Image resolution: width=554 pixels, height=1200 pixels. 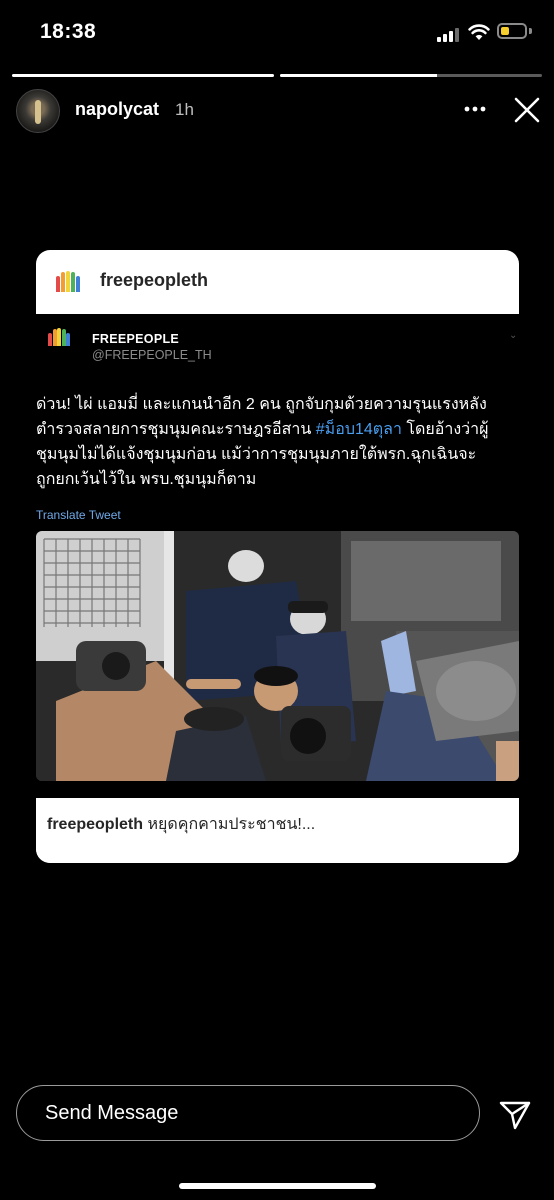 I want to click on close-icon, so click(x=527, y=110).